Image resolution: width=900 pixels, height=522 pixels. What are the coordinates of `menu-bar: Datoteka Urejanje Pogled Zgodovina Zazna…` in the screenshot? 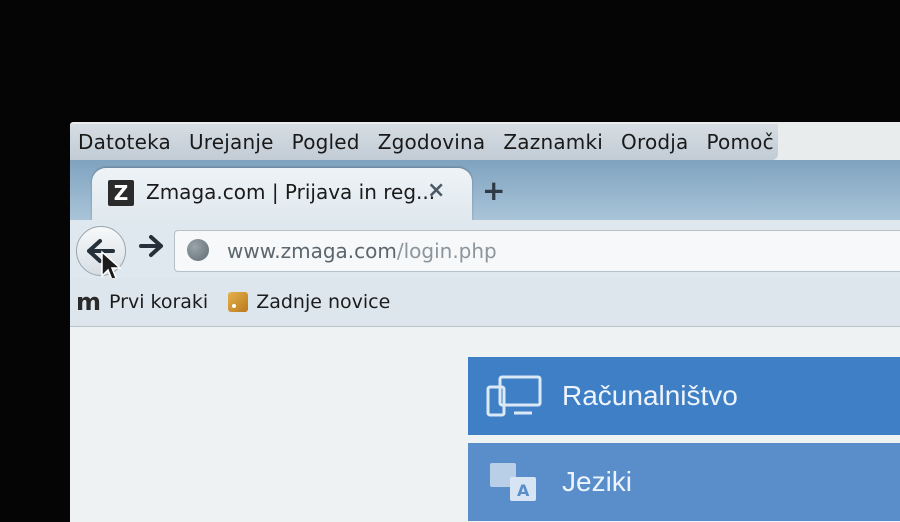 It's located at (424, 142).